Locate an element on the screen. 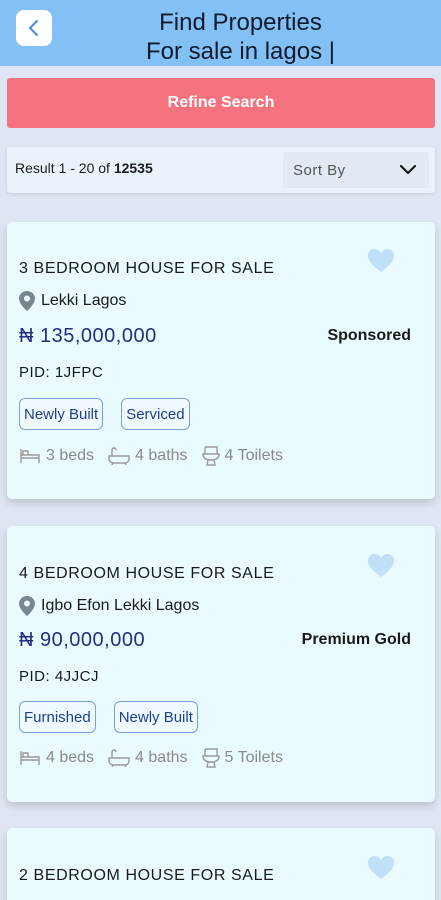 The image size is (441, 900). listing-location: Igbo Efon Lekki Lagos is located at coordinates (109, 606).